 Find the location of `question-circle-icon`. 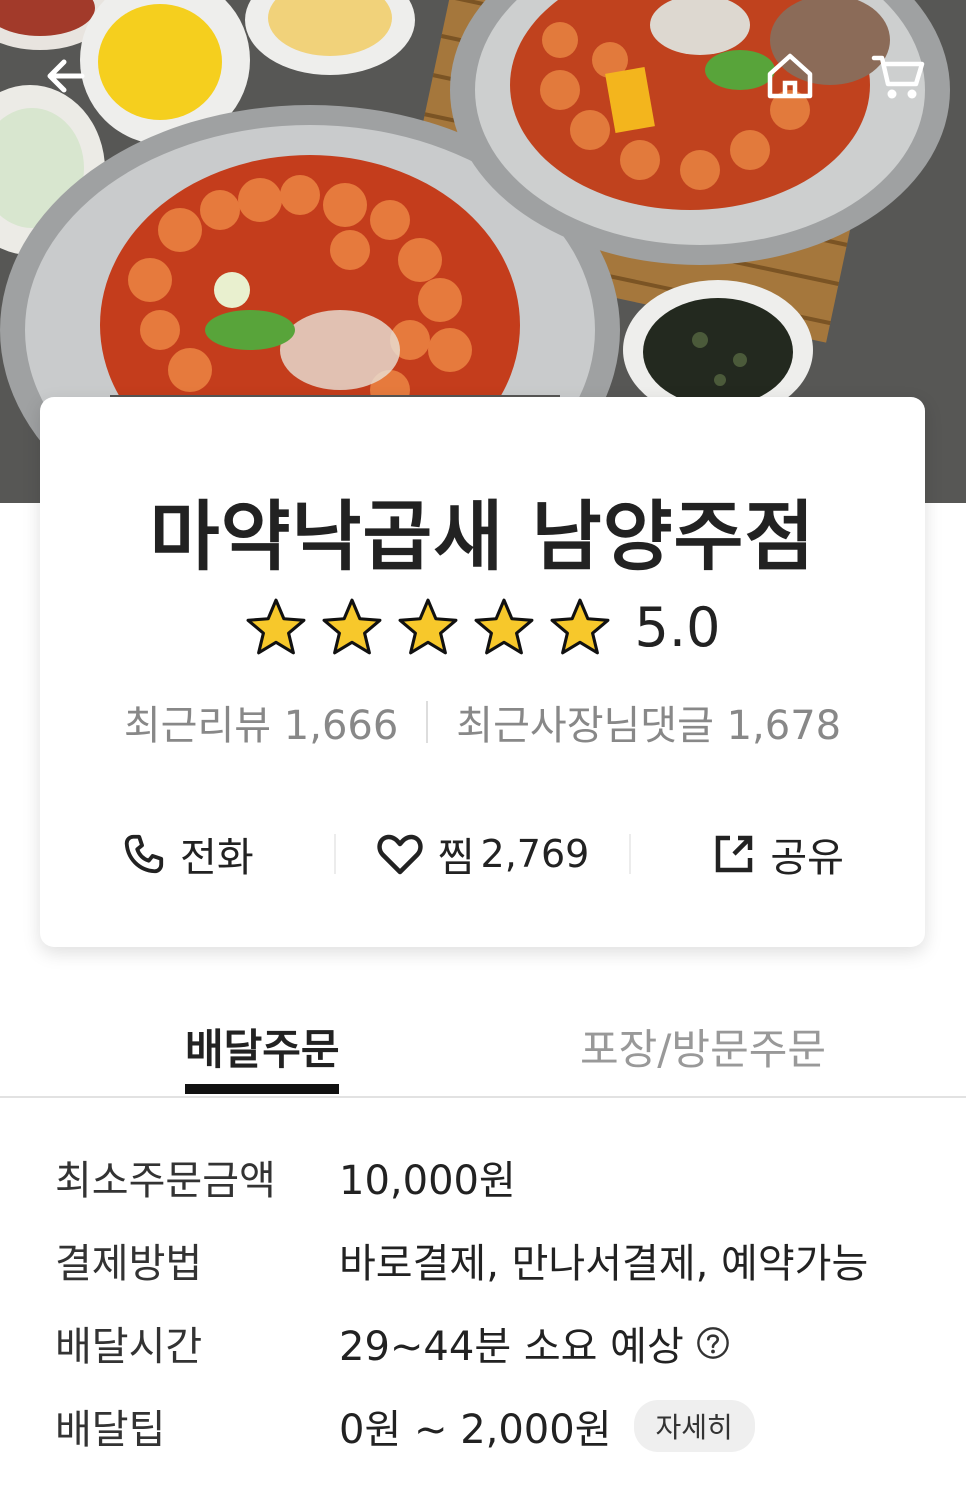

question-circle-icon is located at coordinates (713, 1343).